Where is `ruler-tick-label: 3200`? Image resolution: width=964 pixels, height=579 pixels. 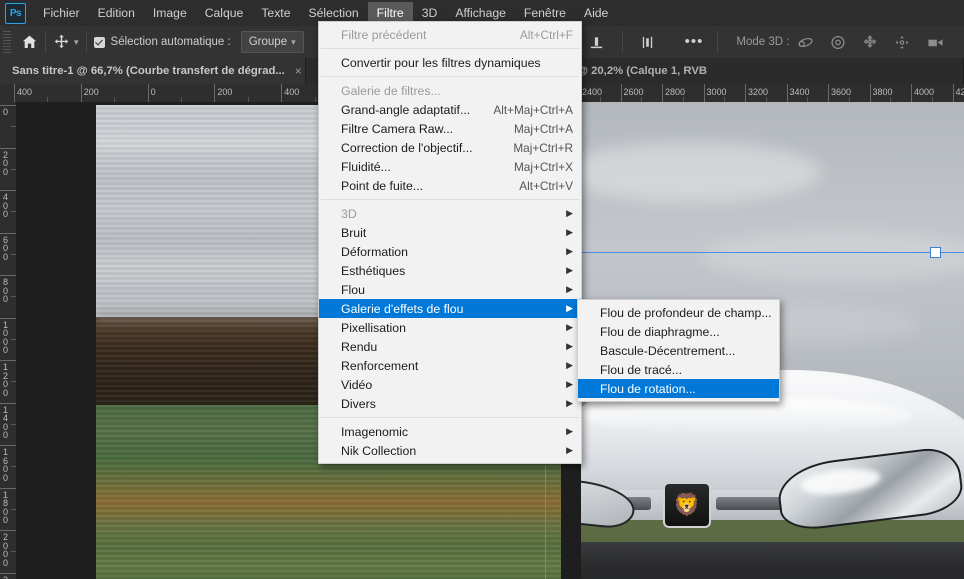
ruler-tick-label: 3200 is located at coordinates (758, 92).